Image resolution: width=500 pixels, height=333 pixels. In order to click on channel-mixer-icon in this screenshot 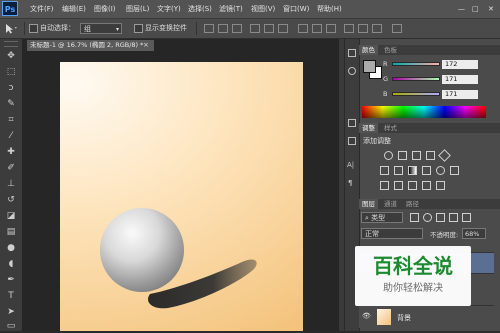, I will do `click(440, 170)`.